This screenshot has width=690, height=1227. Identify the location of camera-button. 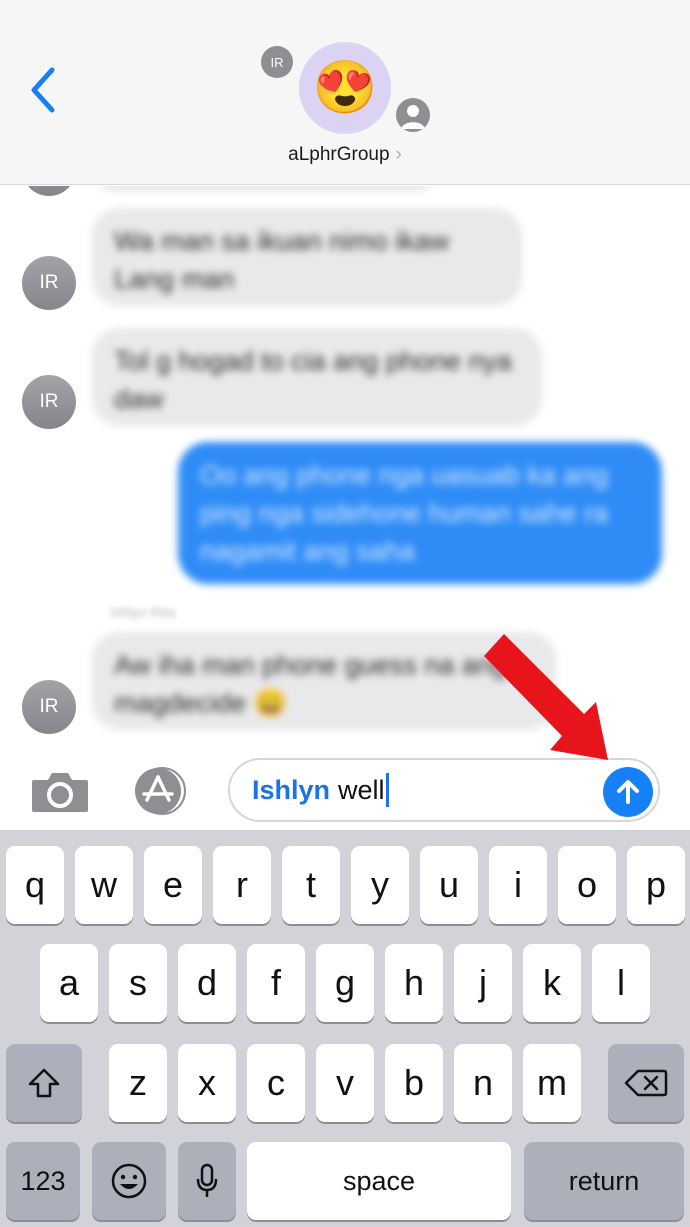
(60, 792).